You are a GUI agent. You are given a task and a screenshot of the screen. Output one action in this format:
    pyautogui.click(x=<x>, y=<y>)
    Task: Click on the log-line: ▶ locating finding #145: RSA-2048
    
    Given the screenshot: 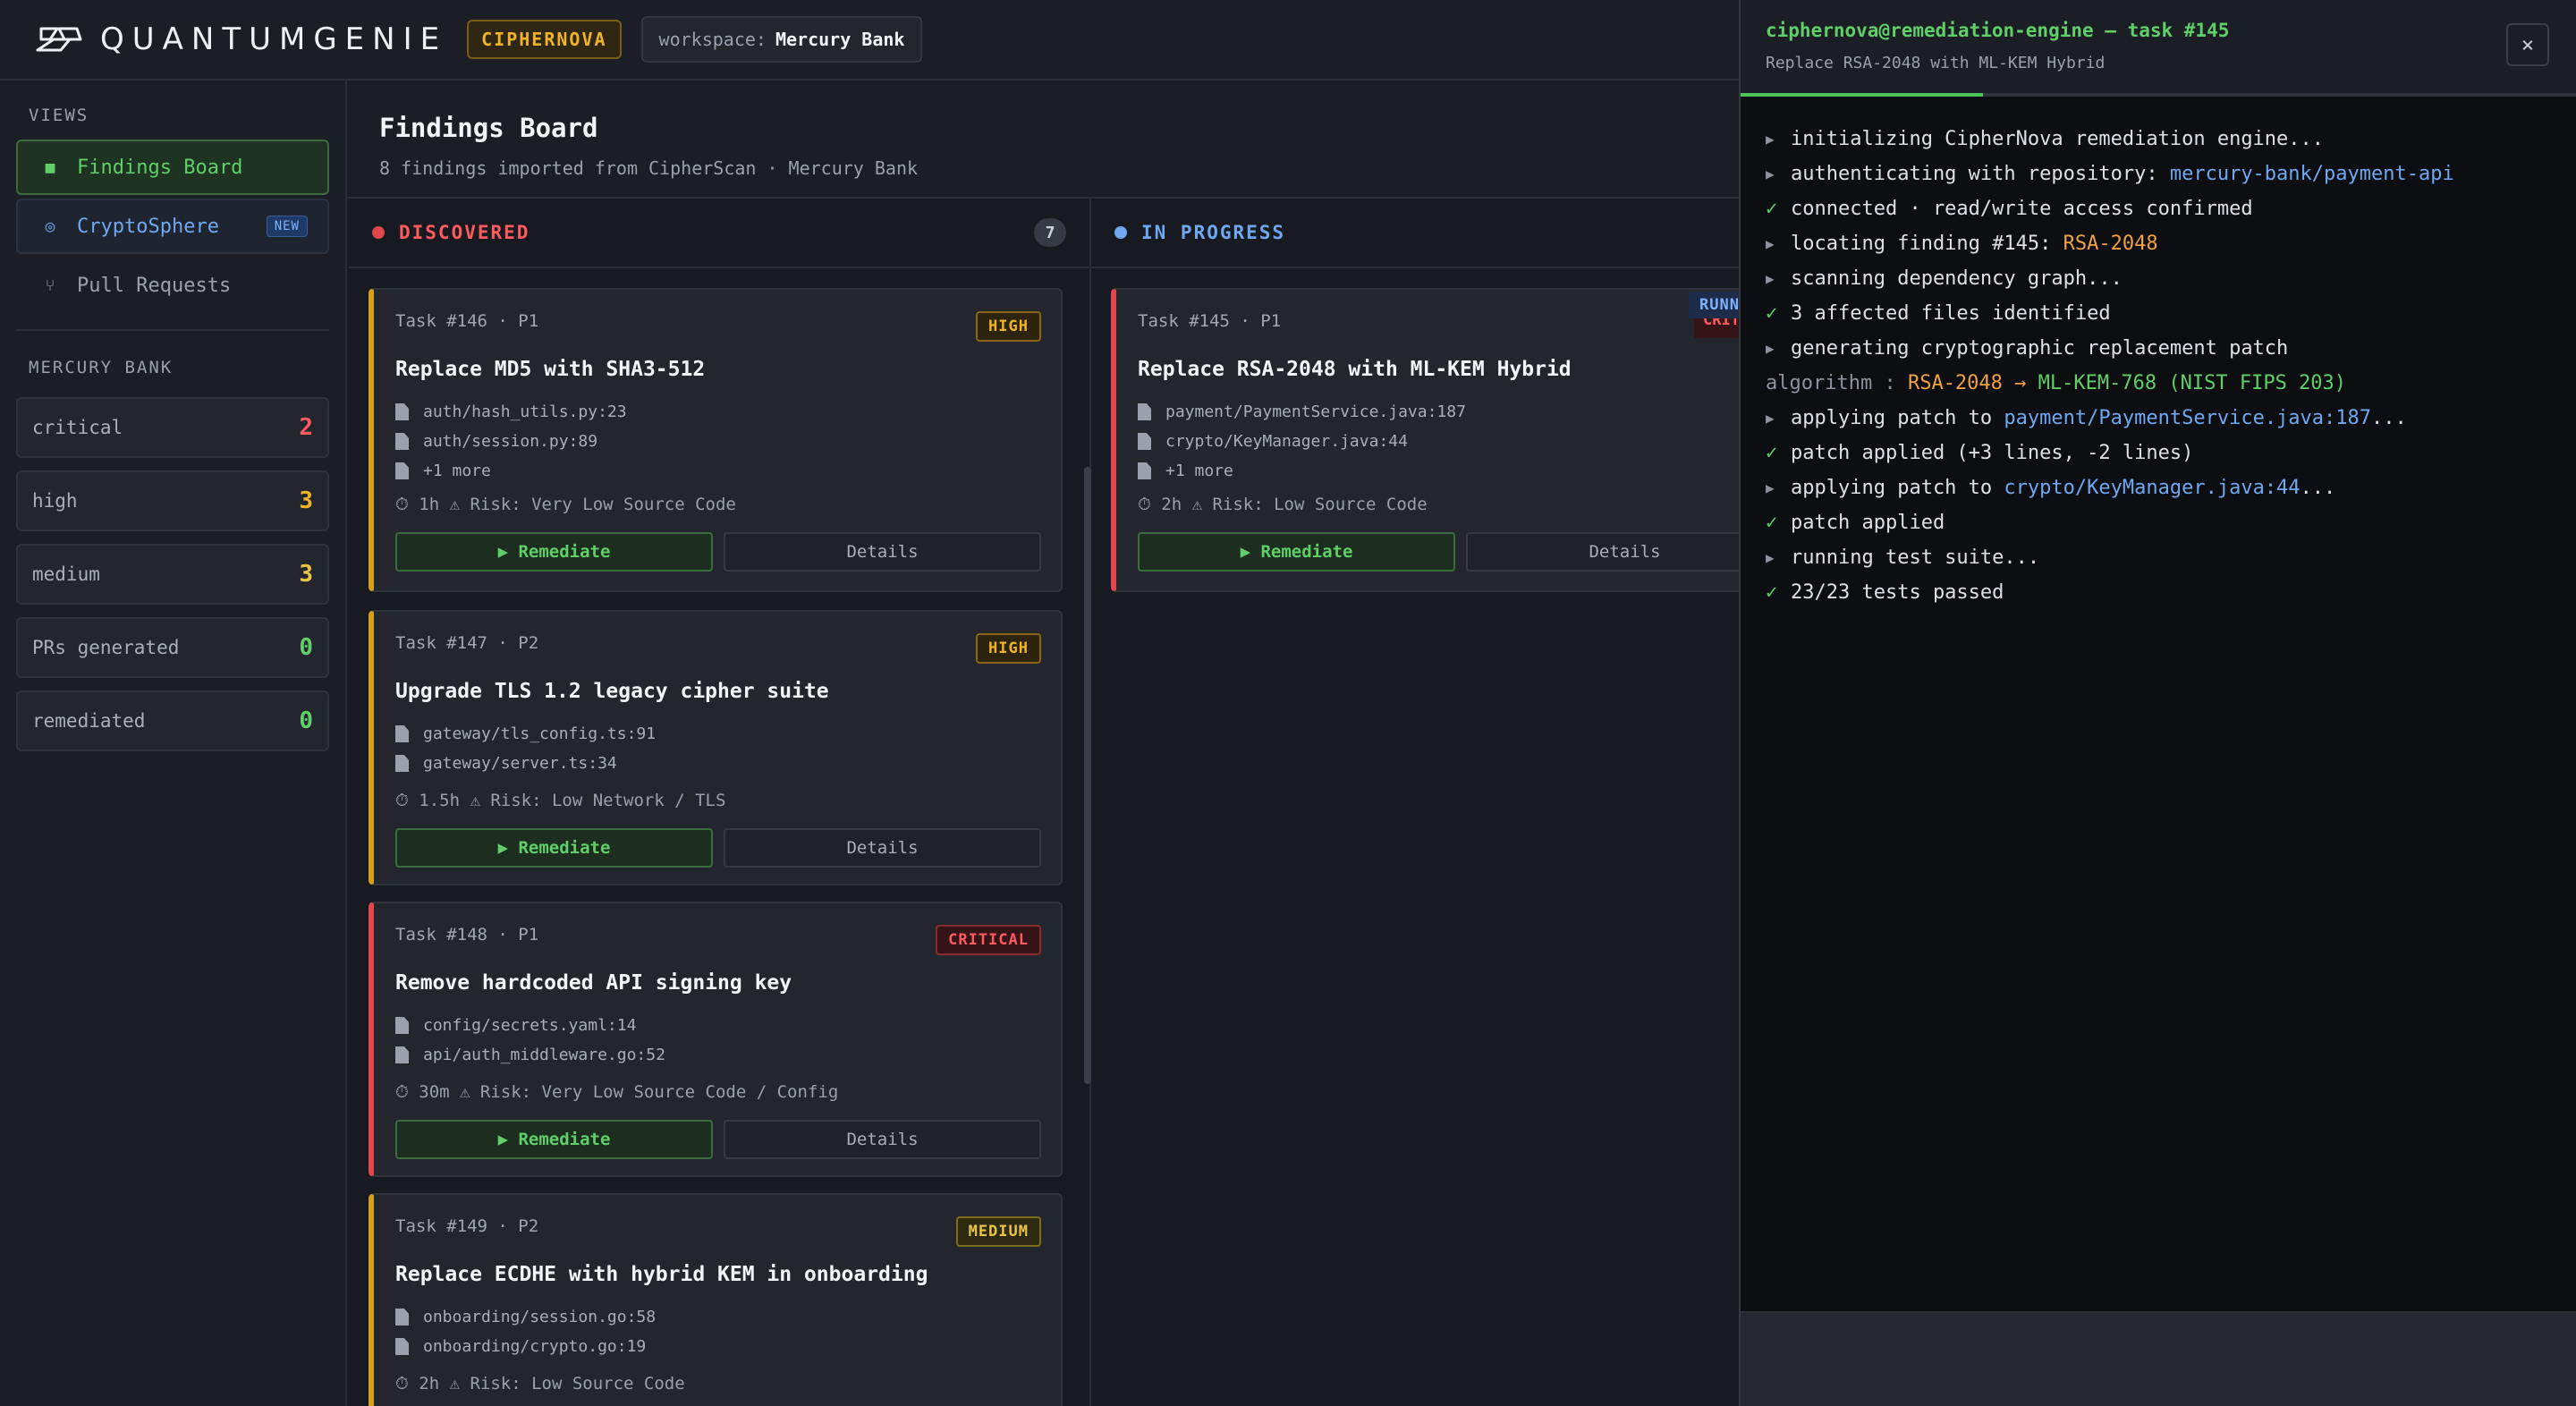 What is the action you would take?
    pyautogui.click(x=2158, y=244)
    